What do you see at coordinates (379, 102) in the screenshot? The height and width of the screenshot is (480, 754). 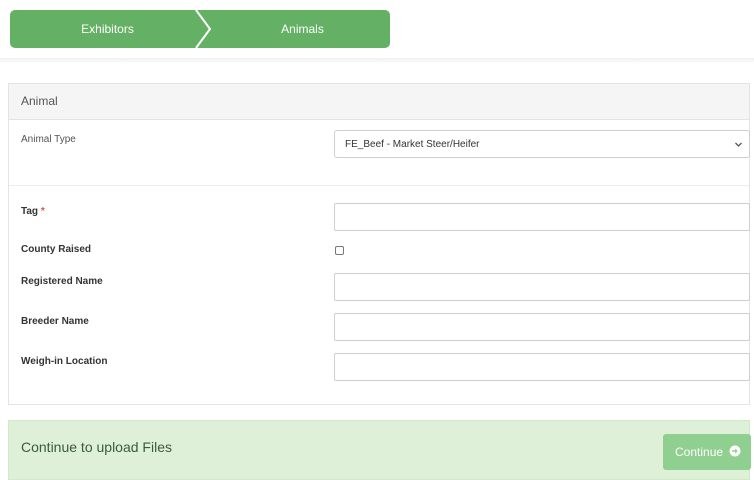 I see `panel-header: Animal` at bounding box center [379, 102].